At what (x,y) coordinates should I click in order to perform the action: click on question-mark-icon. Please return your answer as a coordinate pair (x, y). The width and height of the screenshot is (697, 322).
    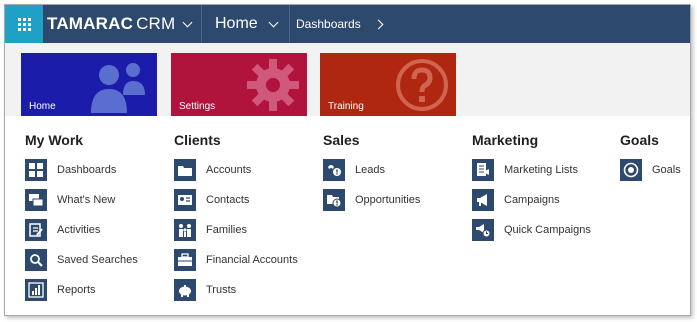
    Looking at the image, I should click on (422, 85).